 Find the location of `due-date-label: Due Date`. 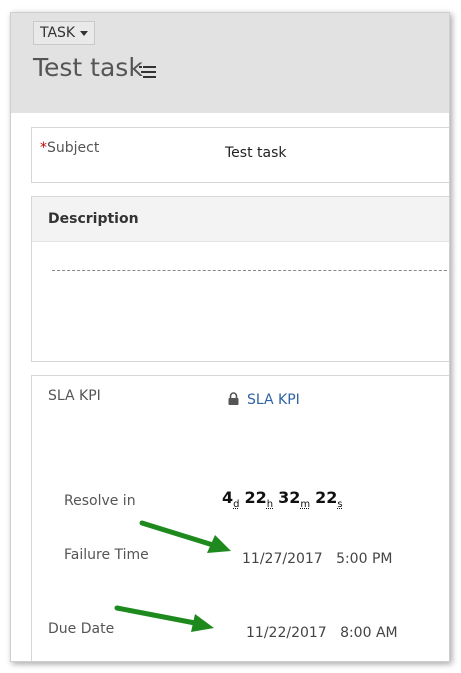

due-date-label: Due Date is located at coordinates (81, 629).